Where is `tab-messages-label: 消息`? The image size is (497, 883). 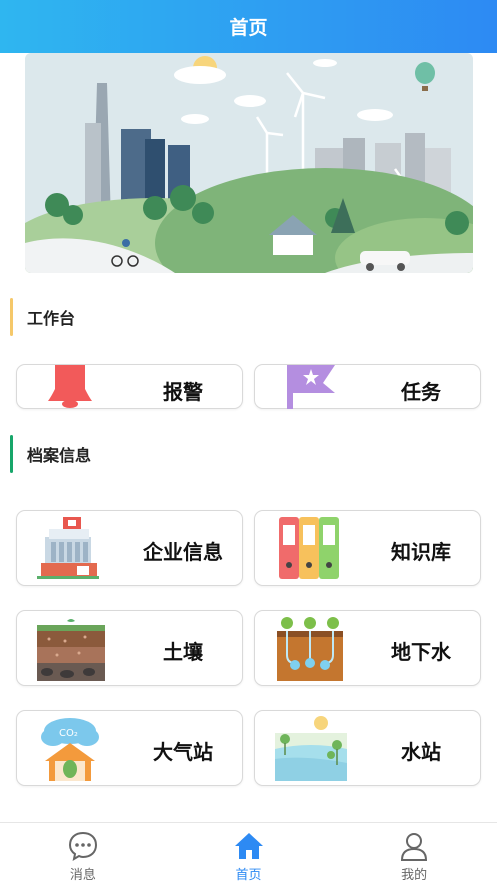 tab-messages-label: 消息 is located at coordinates (82, 875).